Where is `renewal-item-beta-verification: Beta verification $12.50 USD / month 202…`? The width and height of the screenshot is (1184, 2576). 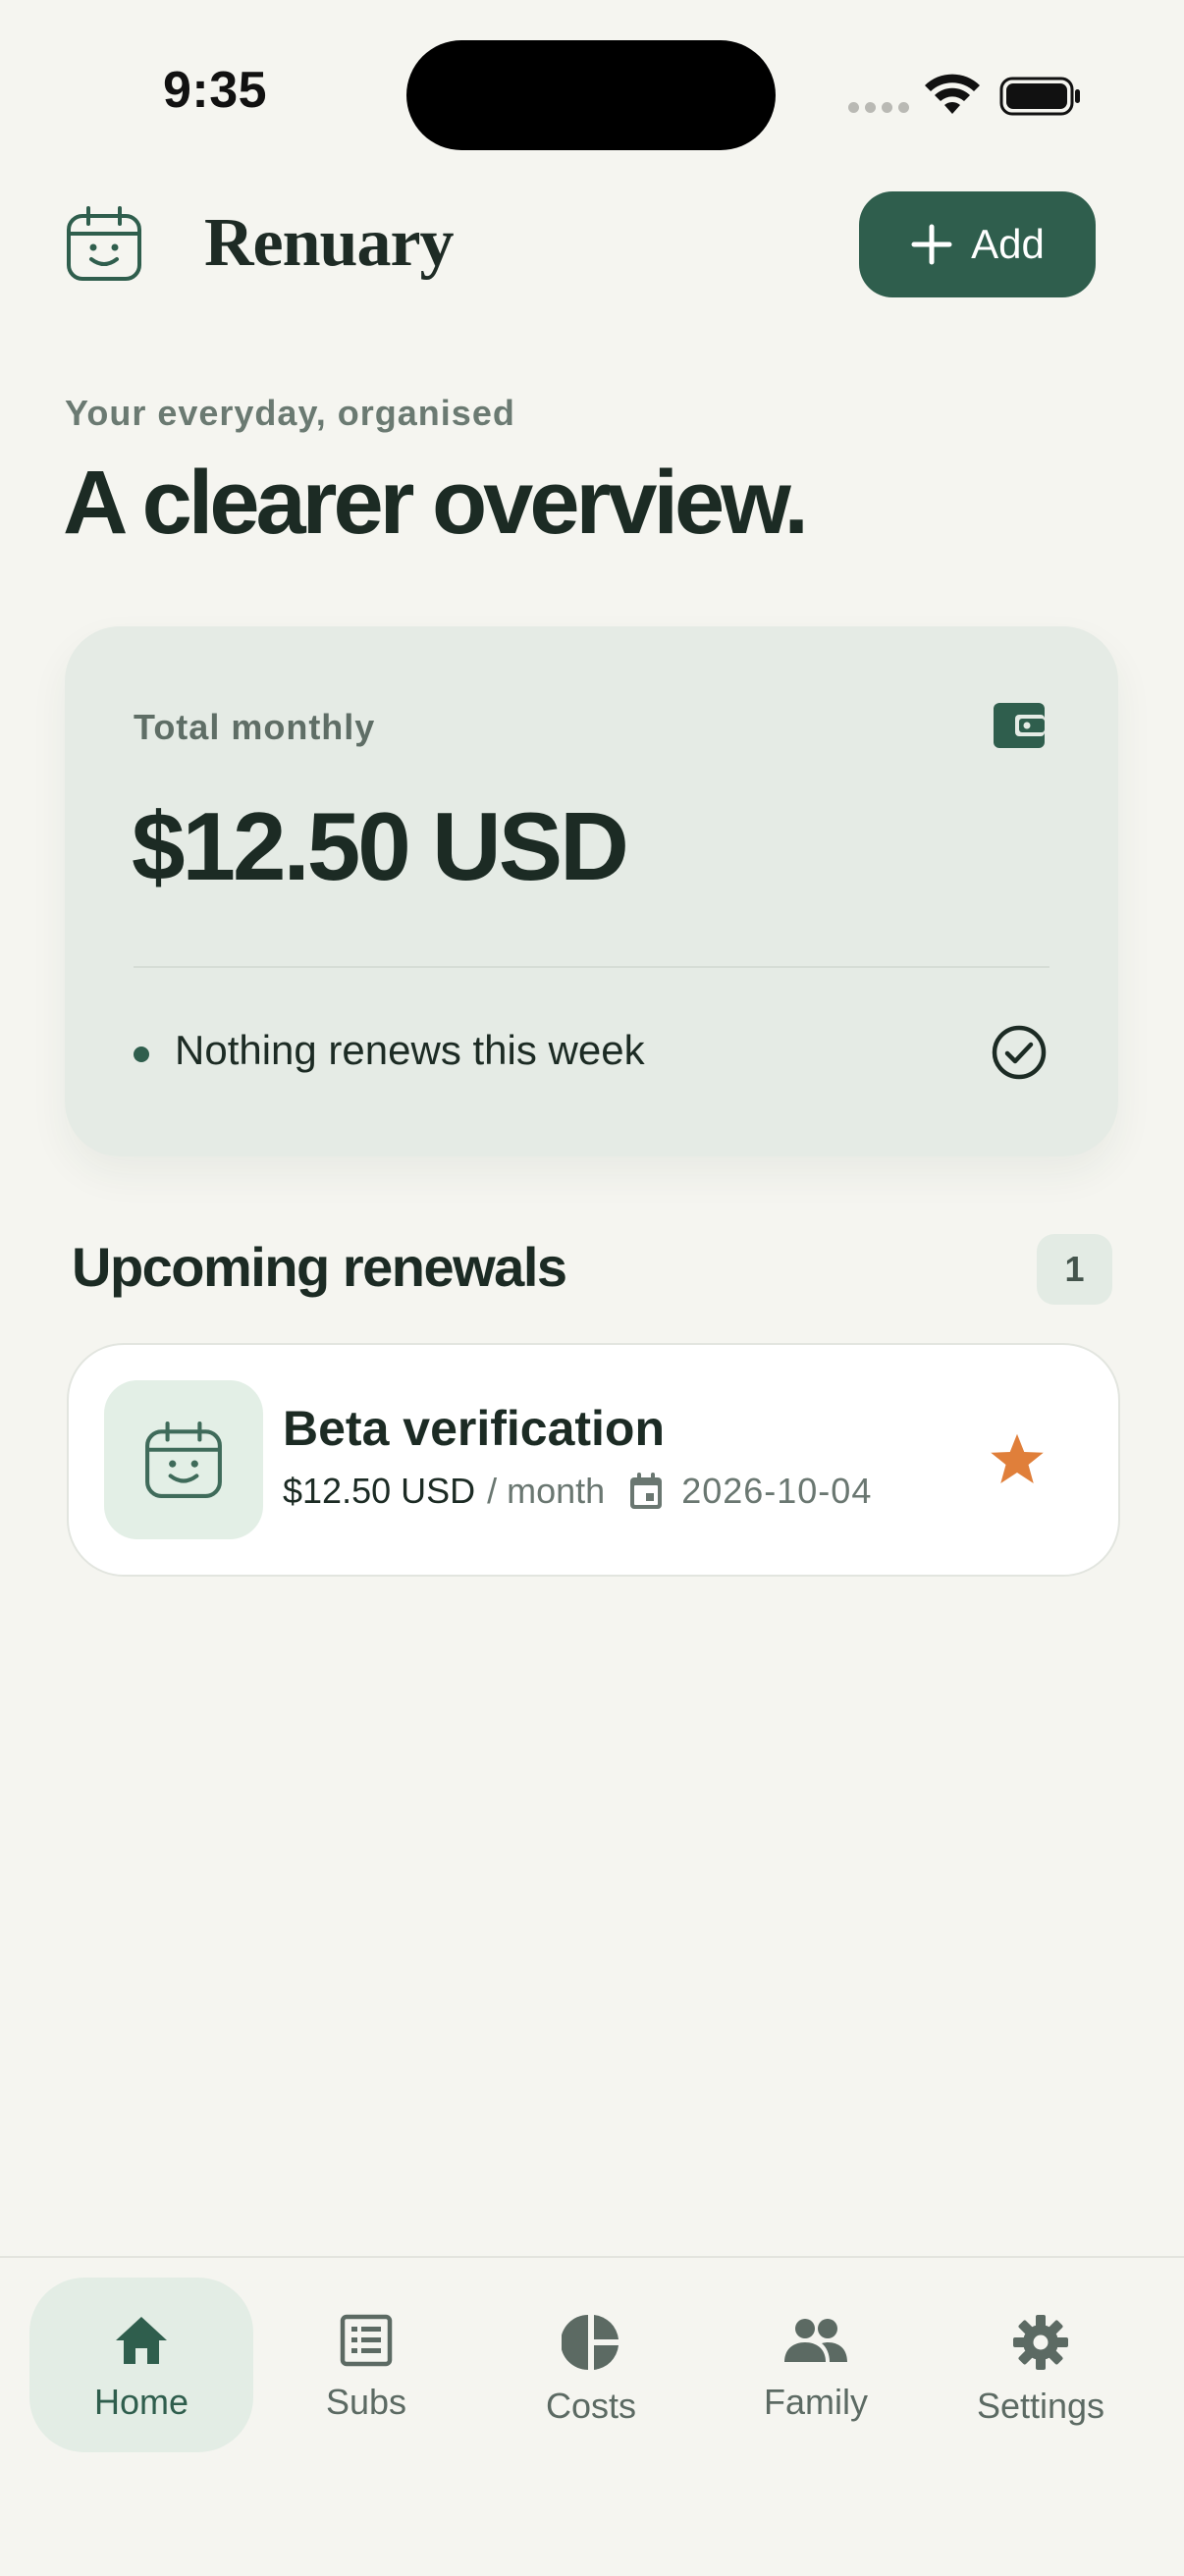
renewal-item-beta-verification: Beta verification $12.50 USD / month 202… is located at coordinates (593, 1460).